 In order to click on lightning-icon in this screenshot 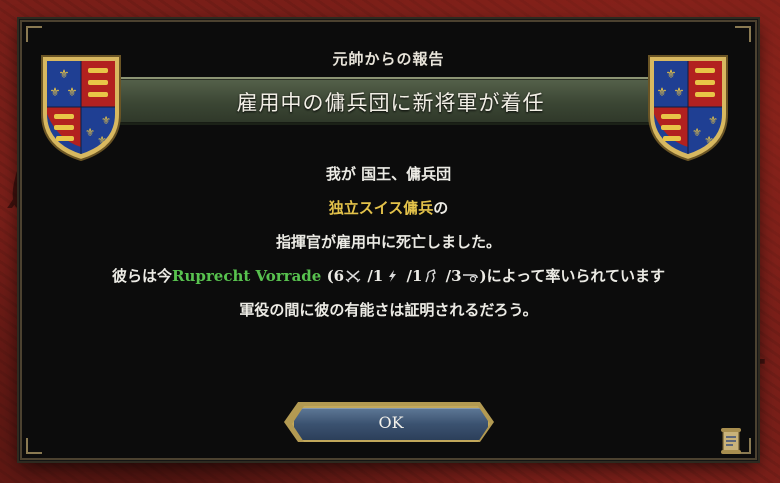, I will do `click(393, 276)`.